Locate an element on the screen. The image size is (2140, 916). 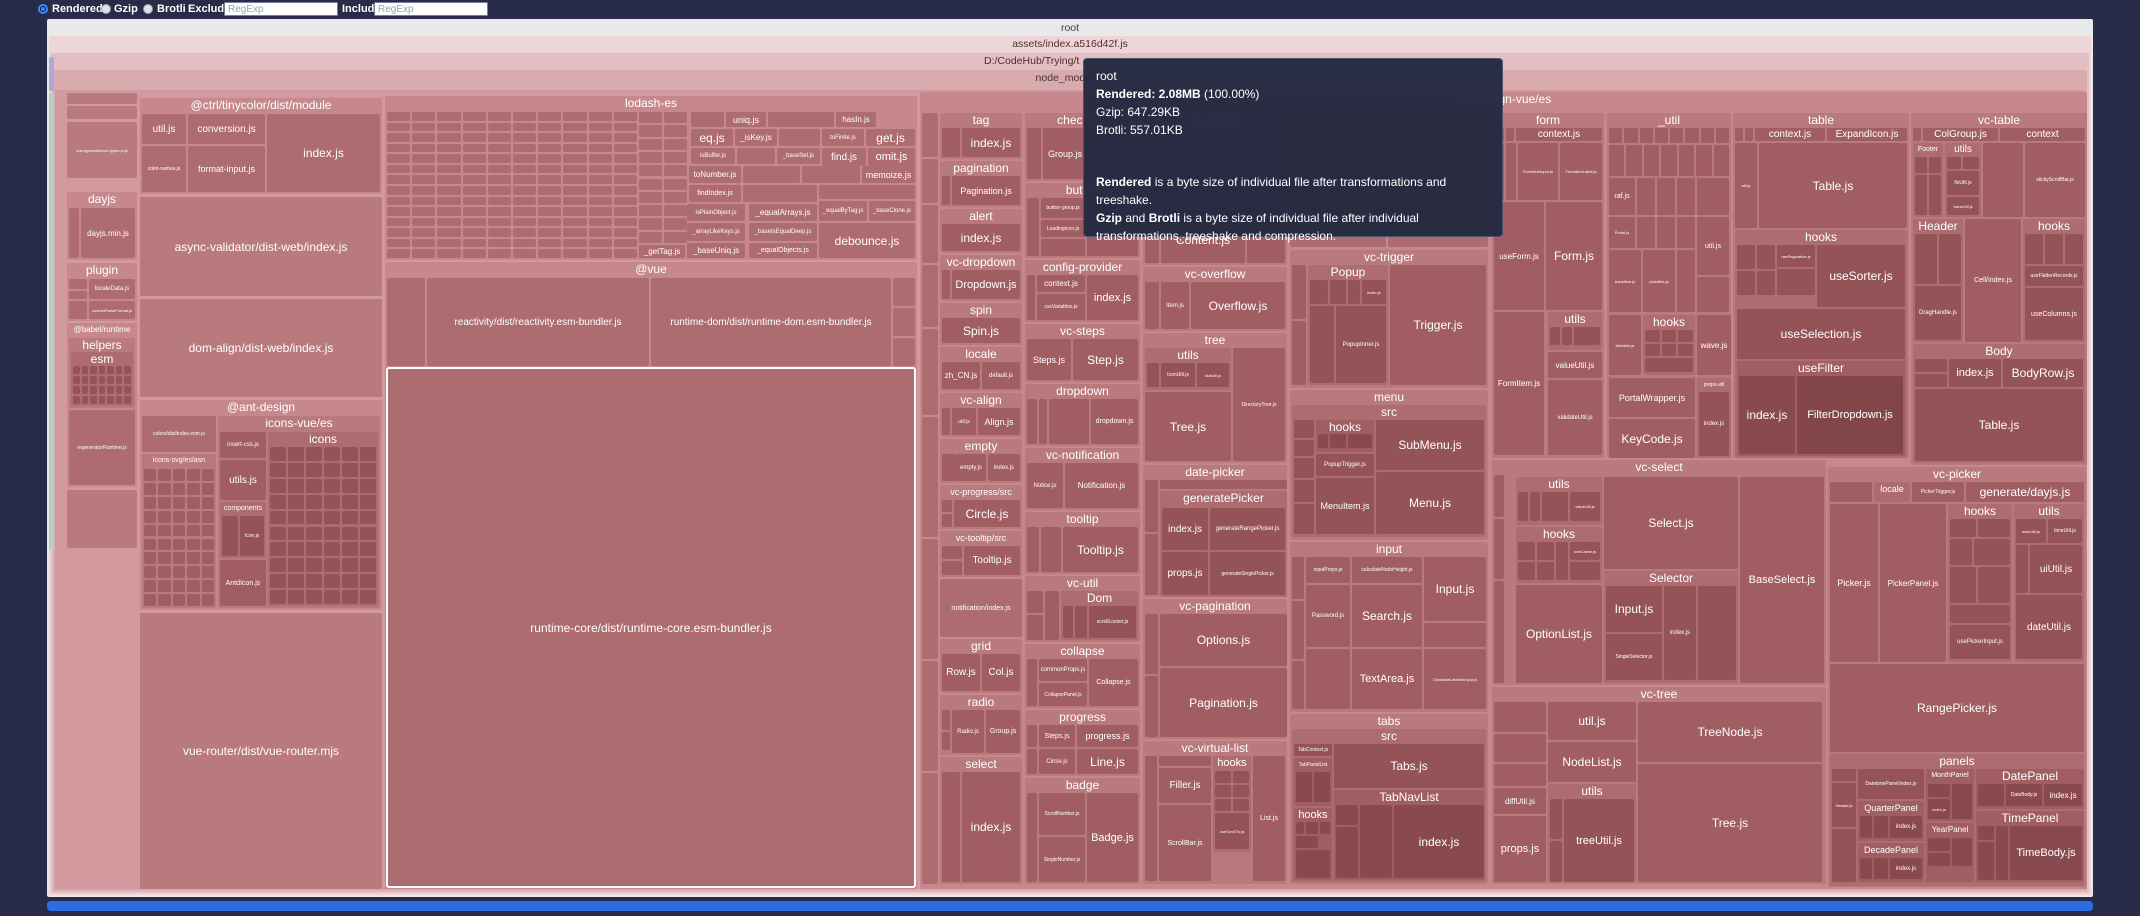
treemap-cell: isMobile.js is located at coordinates (1625, 345).